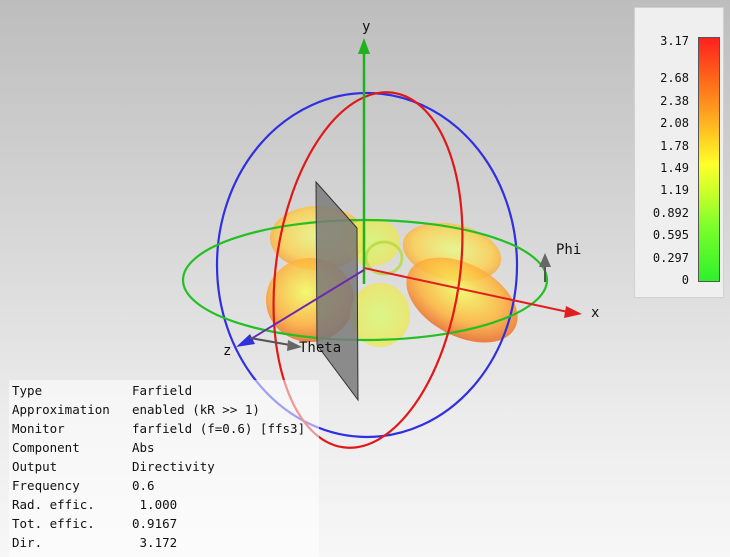 This screenshot has width=730, height=557. What do you see at coordinates (46, 447) in the screenshot?
I see `info-key: Component` at bounding box center [46, 447].